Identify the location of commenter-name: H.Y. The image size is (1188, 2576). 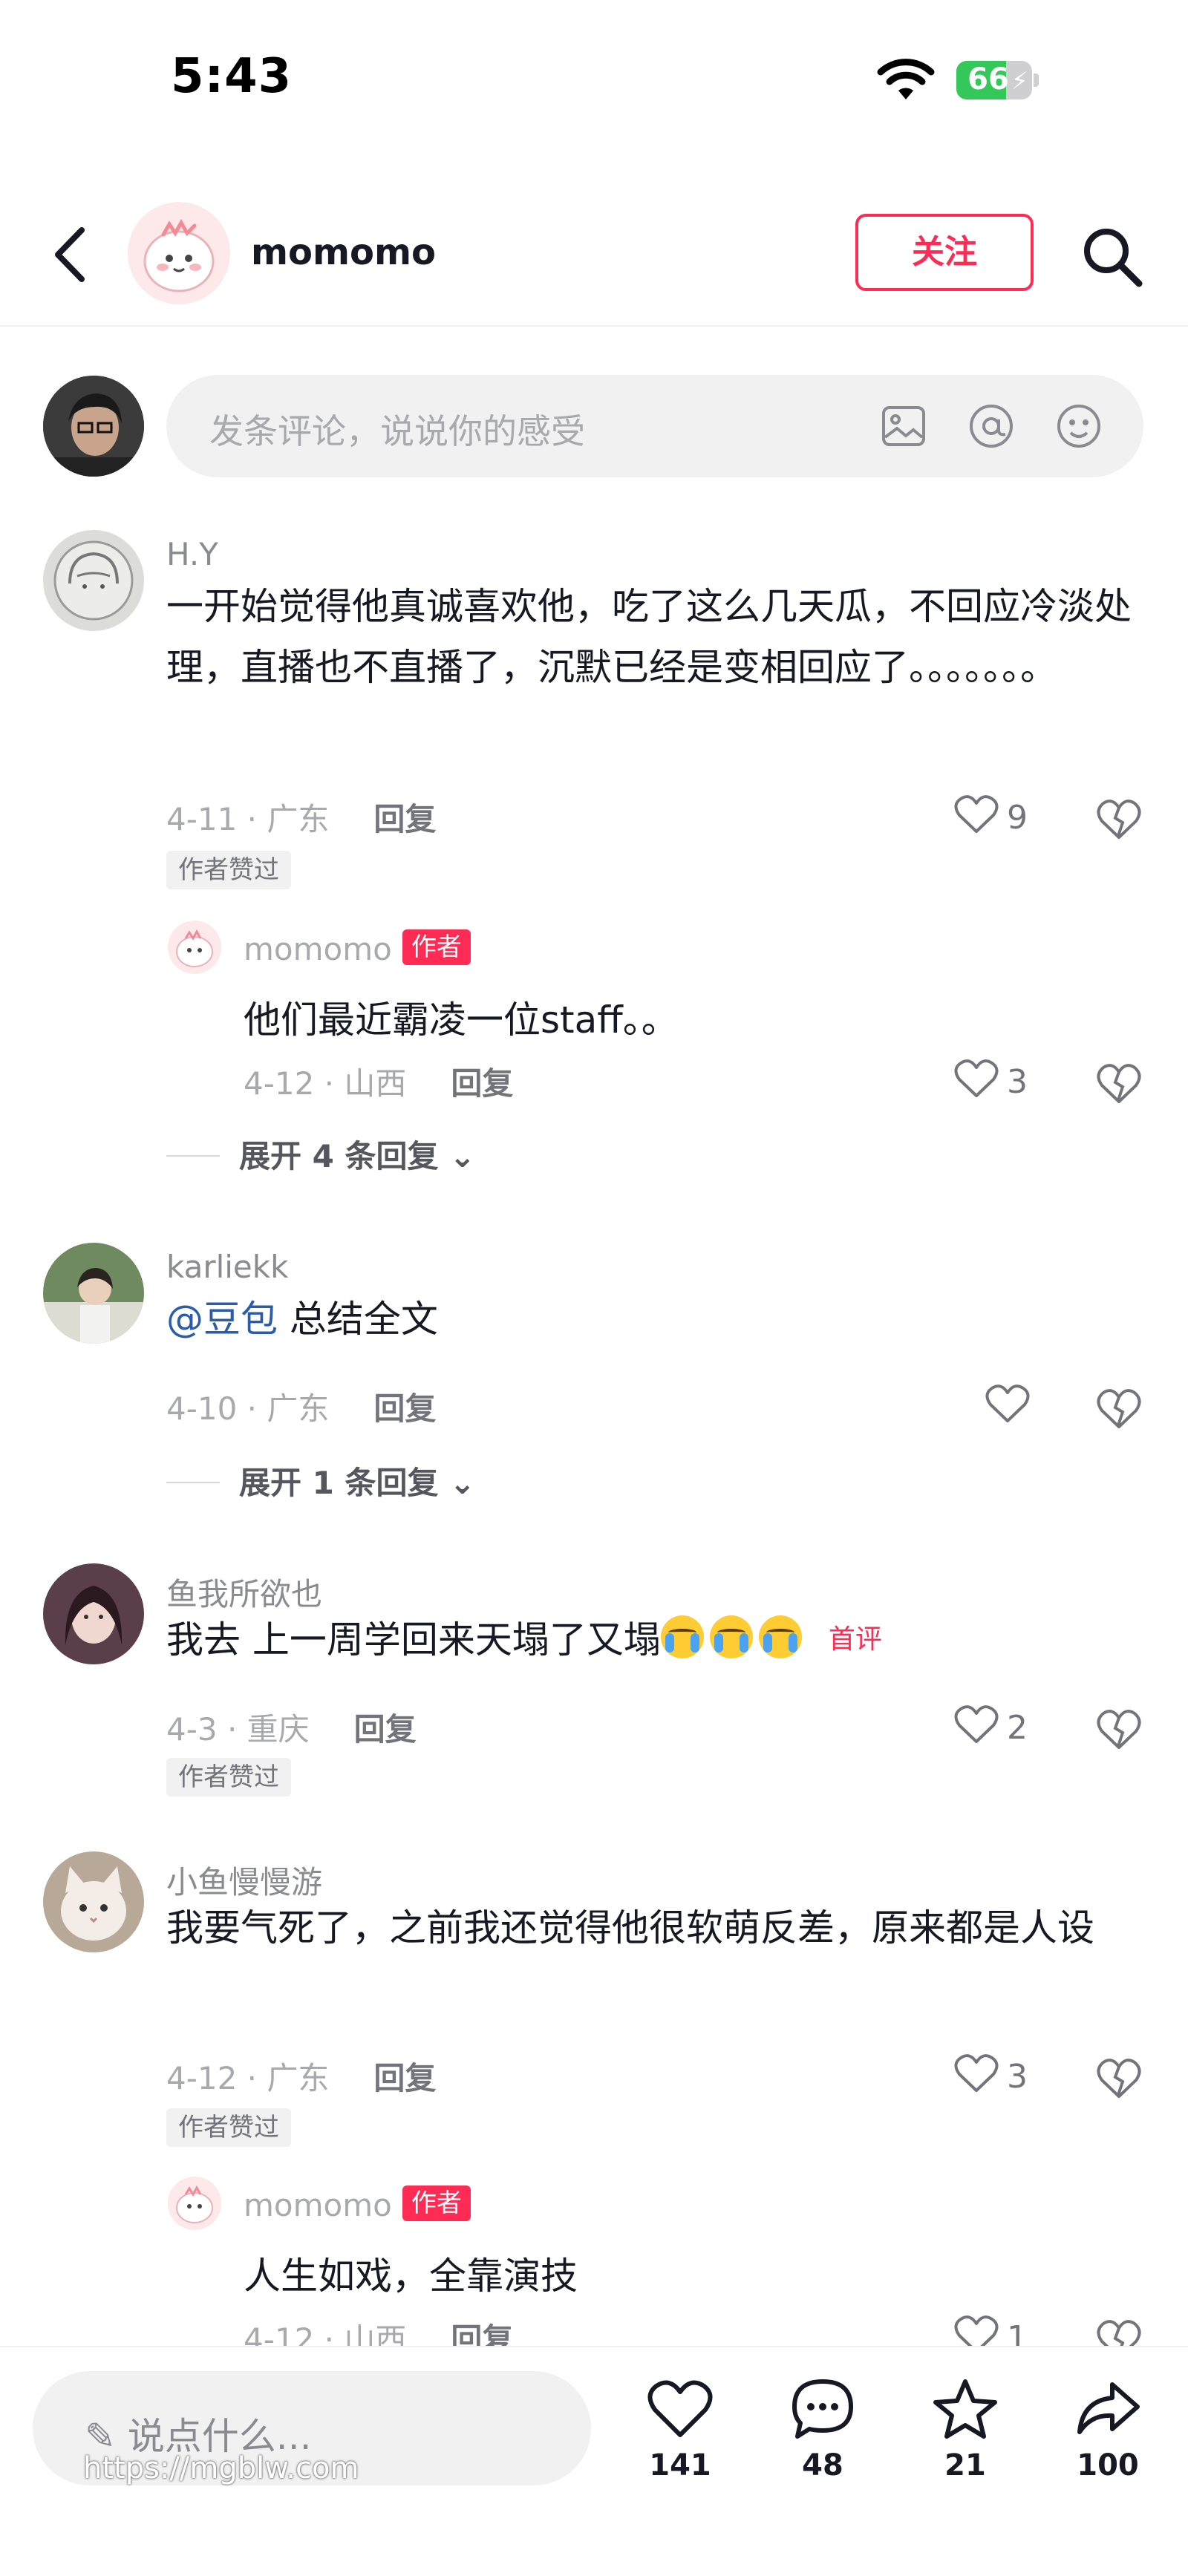
(192, 554).